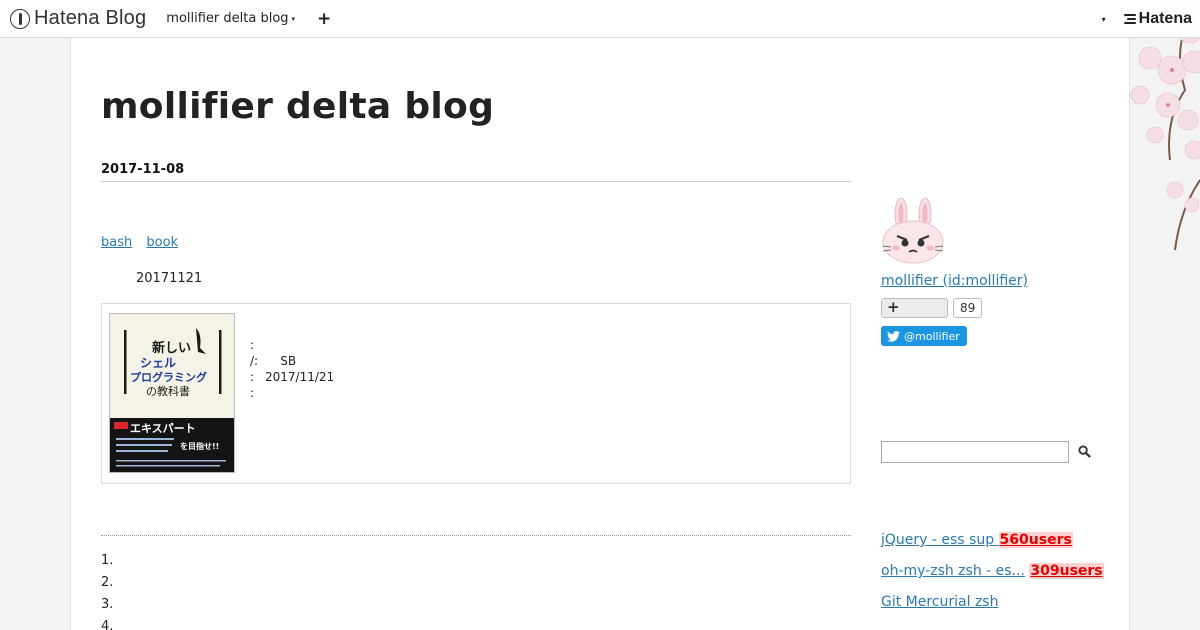  Describe the element at coordinates (107, 624) in the screenshot. I see `list-item: 4.` at that location.